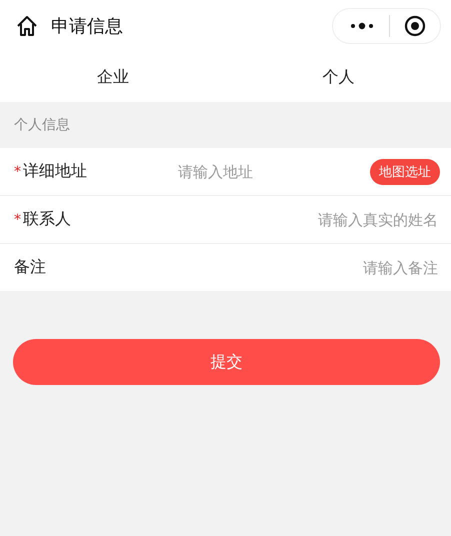 The width and height of the screenshot is (451, 536). What do you see at coordinates (27, 26) in the screenshot?
I see `home-icon` at bounding box center [27, 26].